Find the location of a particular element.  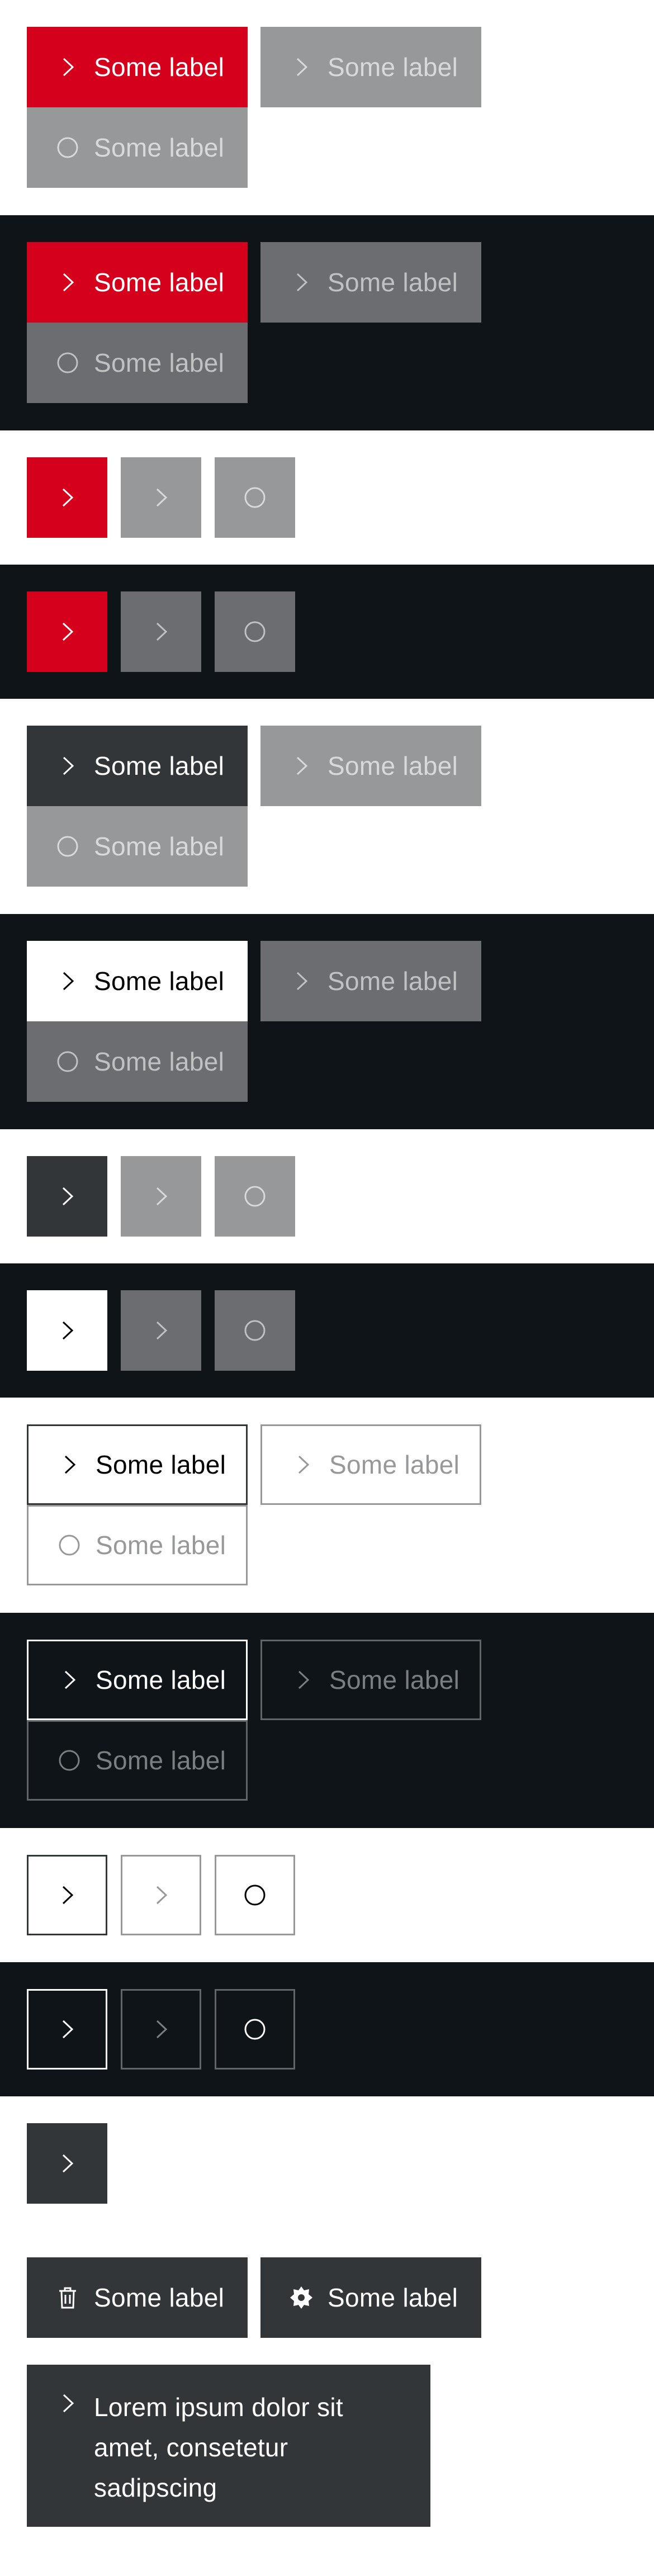

icon-button is located at coordinates (67, 2163).